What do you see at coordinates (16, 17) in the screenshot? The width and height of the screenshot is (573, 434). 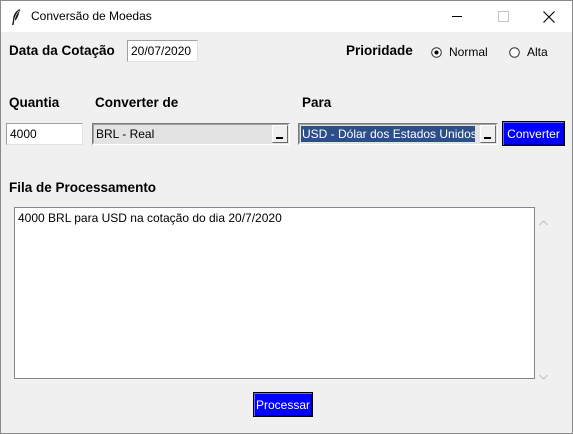 I see `feather-icon` at bounding box center [16, 17].